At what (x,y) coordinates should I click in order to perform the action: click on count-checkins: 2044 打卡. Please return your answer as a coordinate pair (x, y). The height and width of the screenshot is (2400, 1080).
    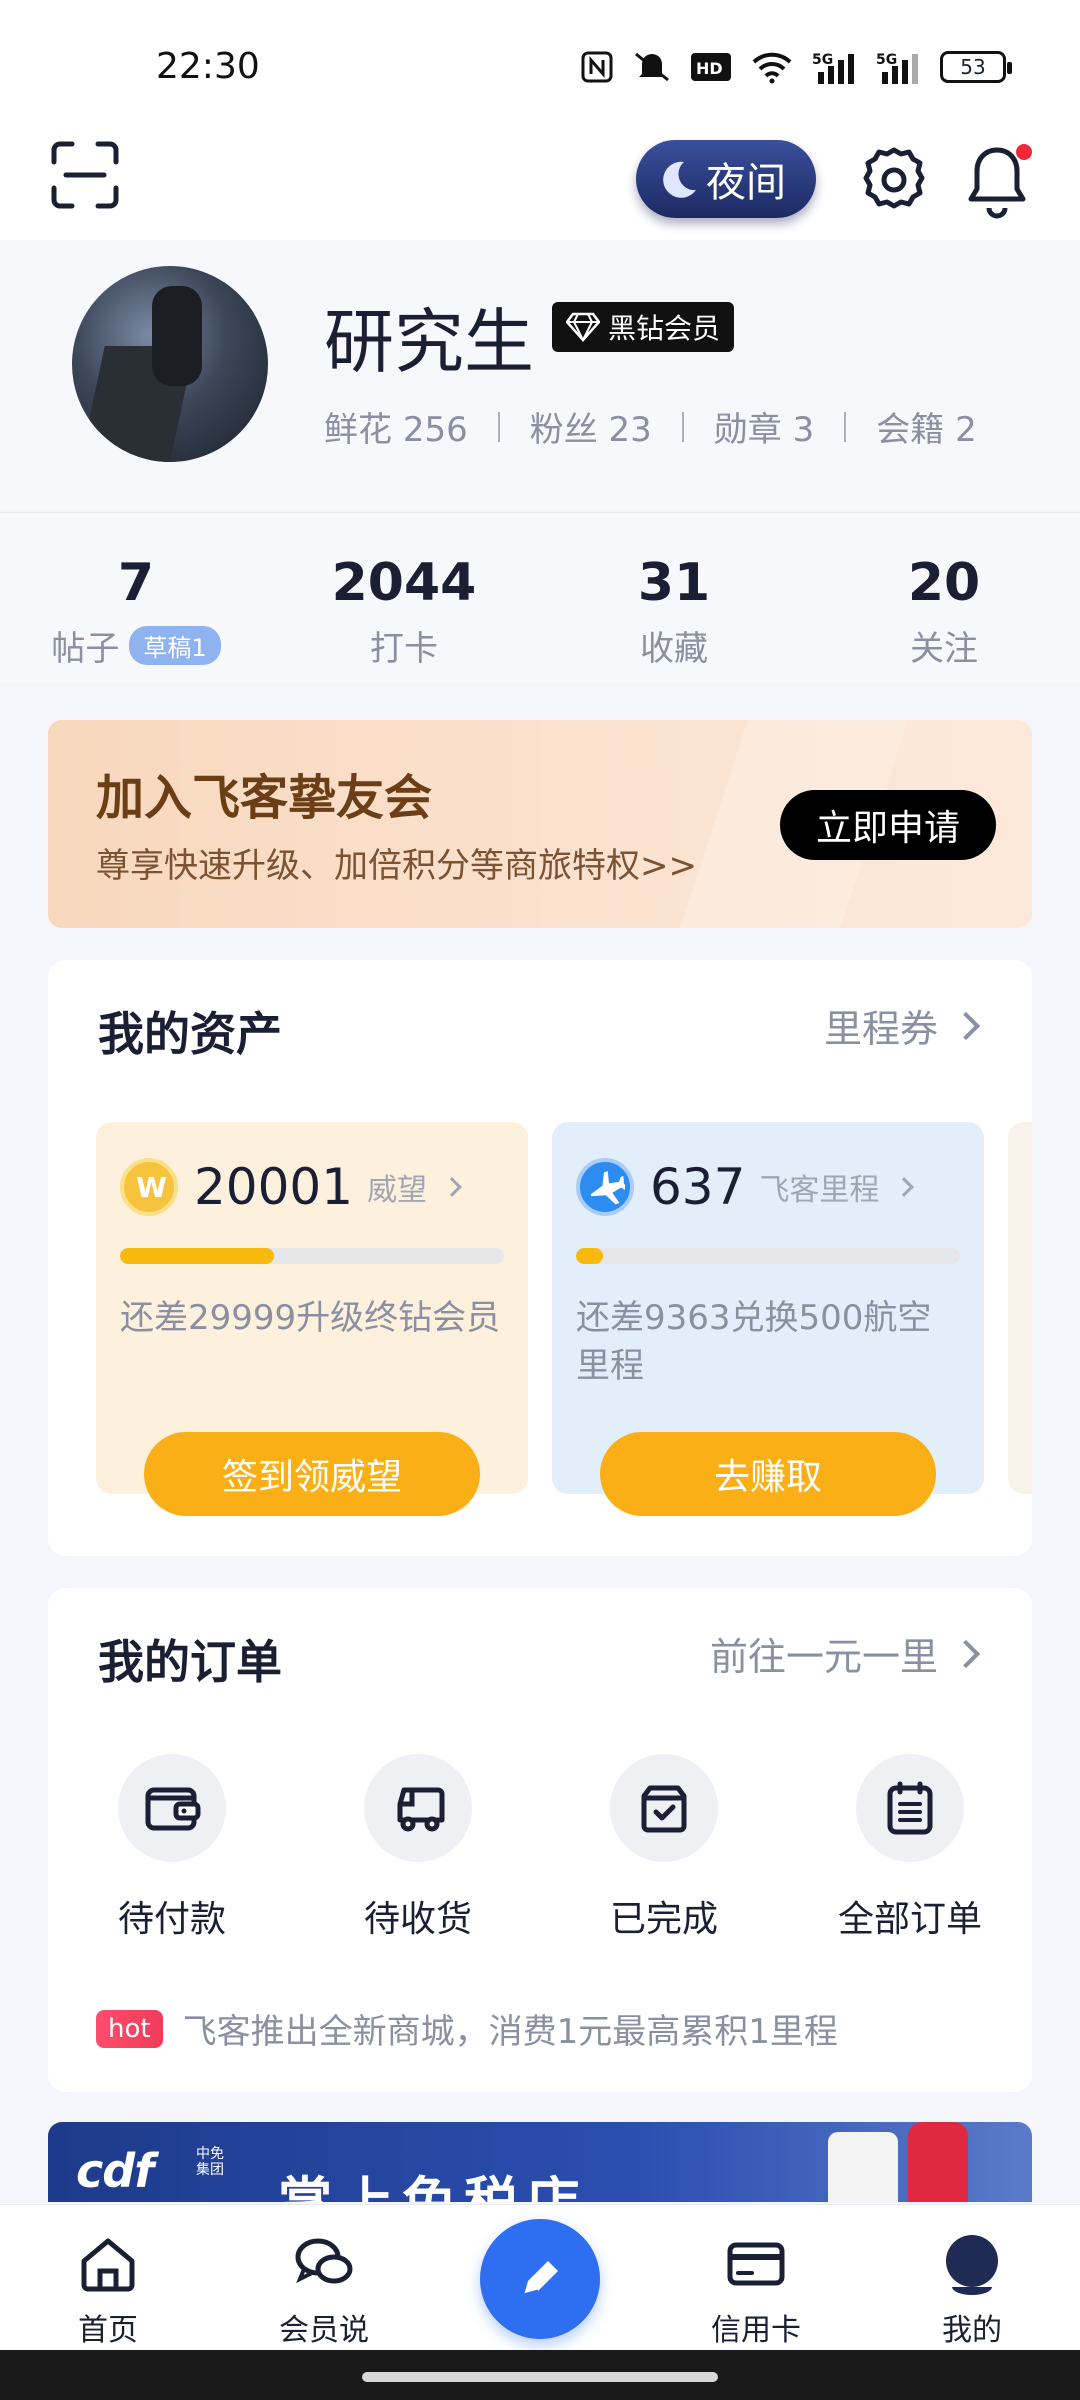
    Looking at the image, I should click on (404, 611).